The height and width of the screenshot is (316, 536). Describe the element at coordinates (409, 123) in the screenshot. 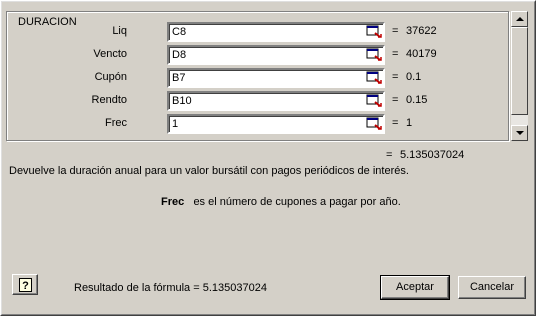

I see `argument-value: 1` at that location.